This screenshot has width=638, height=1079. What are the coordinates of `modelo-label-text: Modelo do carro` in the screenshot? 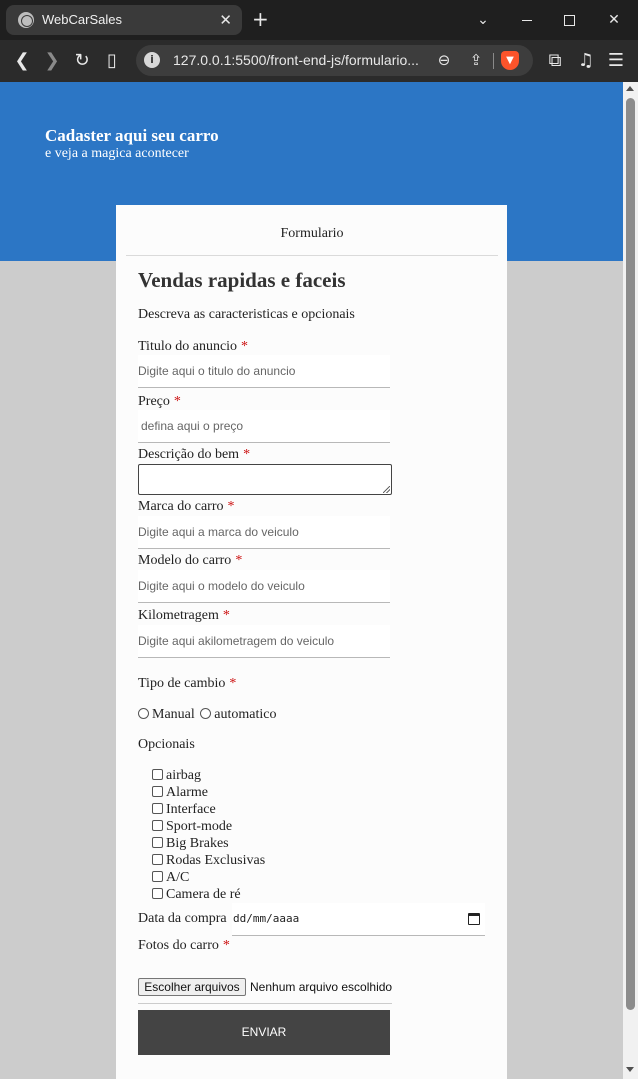 It's located at (185, 560).